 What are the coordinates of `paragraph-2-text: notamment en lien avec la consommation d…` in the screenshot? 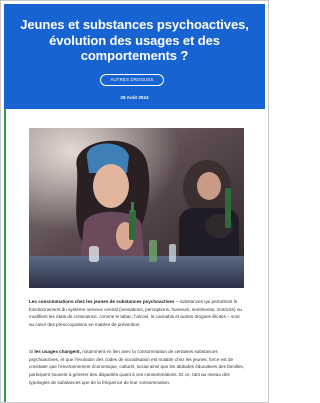 It's located at (137, 367).